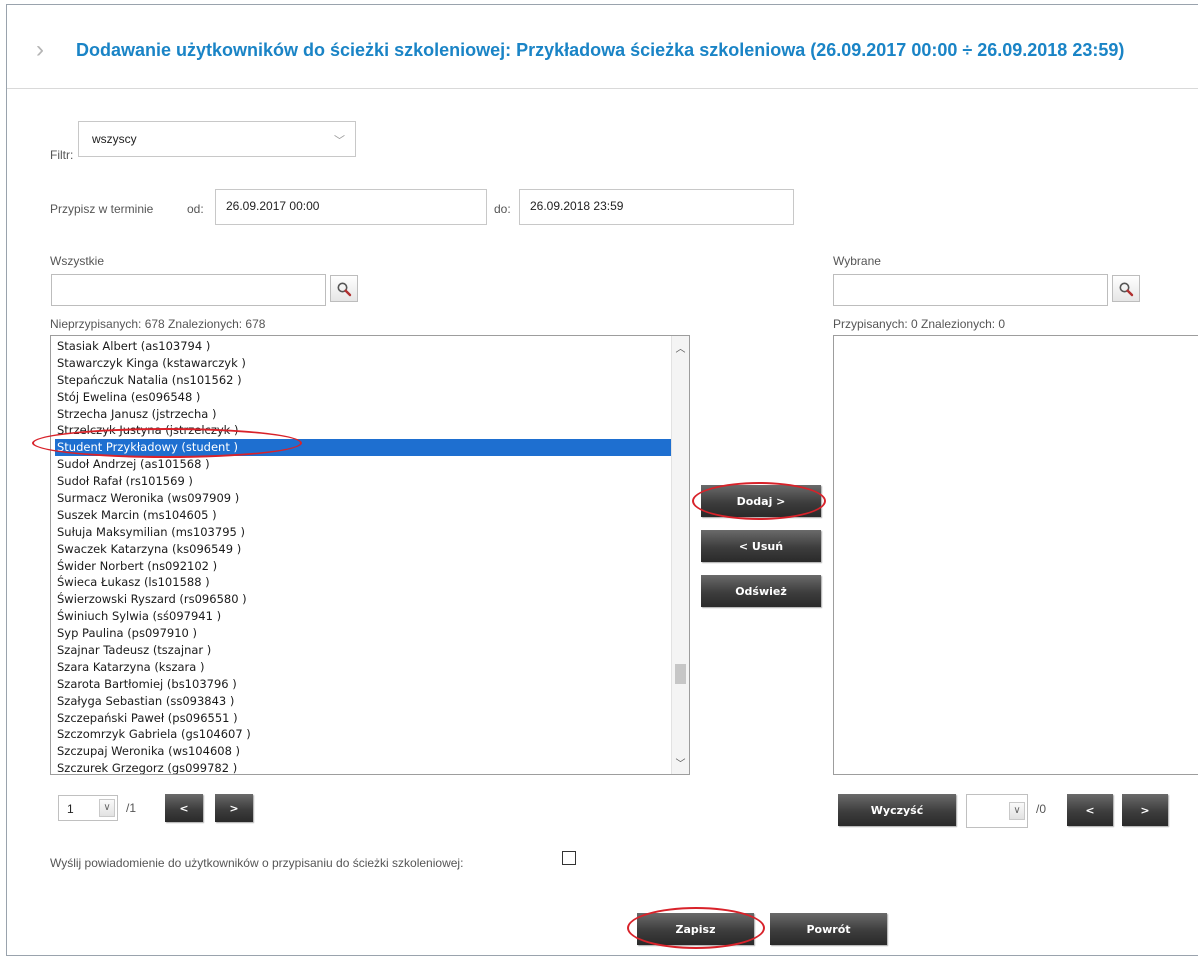 The image size is (1198, 958). I want to click on list-item: Szczurek Grzegorz (gs099782 ), so click(363, 767).